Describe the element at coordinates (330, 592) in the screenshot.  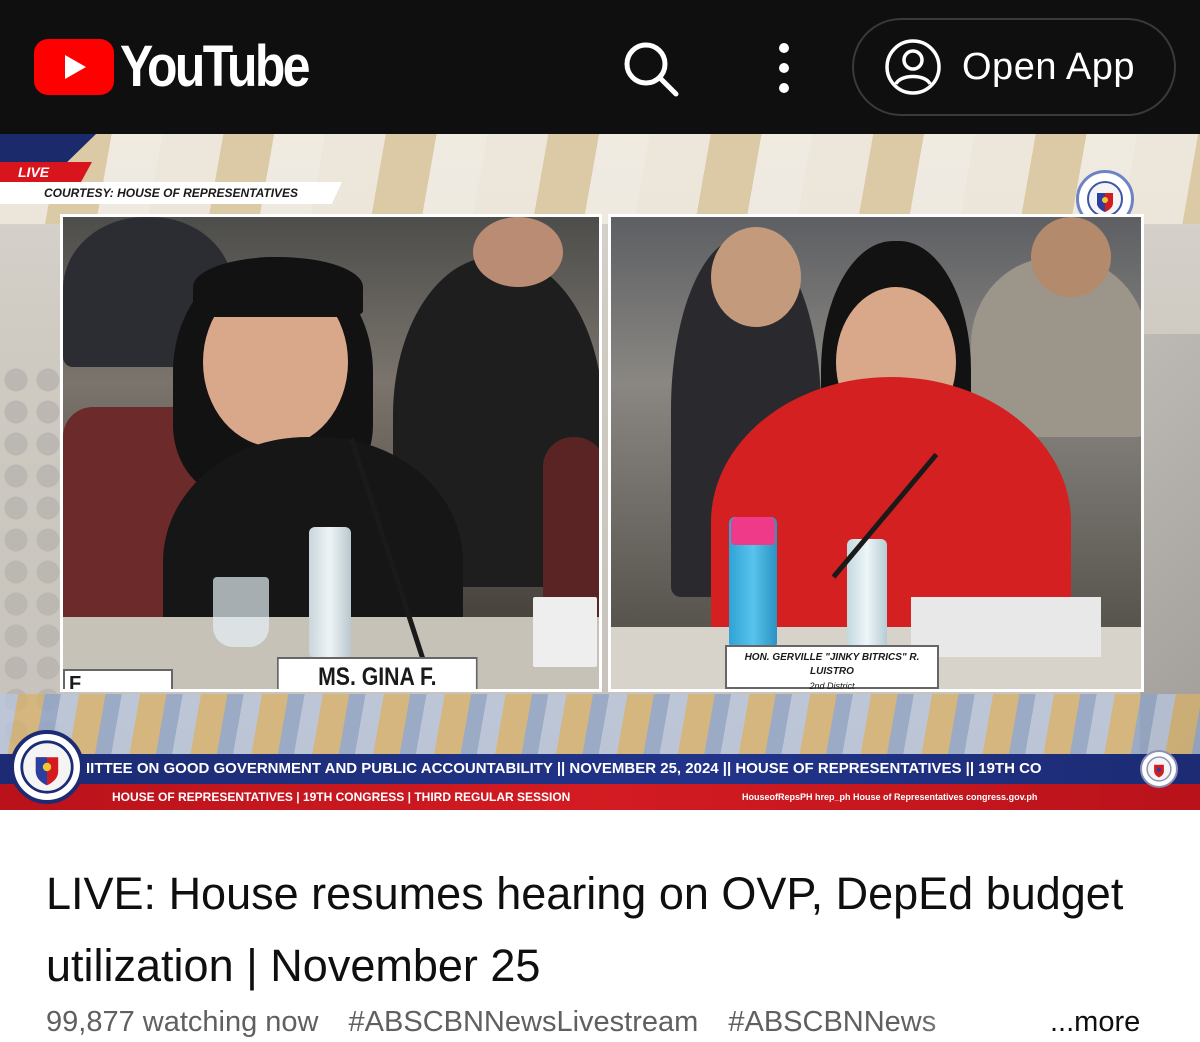
I see `water-bottle` at that location.